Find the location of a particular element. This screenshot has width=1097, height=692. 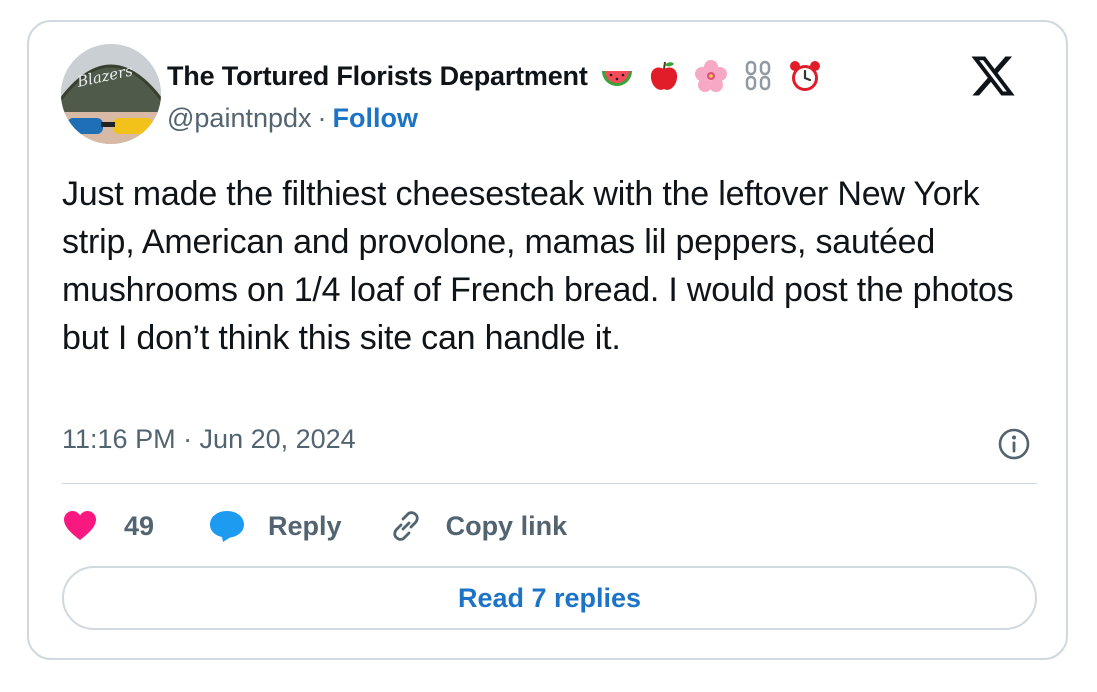

display-name: The Tortured Florists Department is located at coordinates (377, 76).